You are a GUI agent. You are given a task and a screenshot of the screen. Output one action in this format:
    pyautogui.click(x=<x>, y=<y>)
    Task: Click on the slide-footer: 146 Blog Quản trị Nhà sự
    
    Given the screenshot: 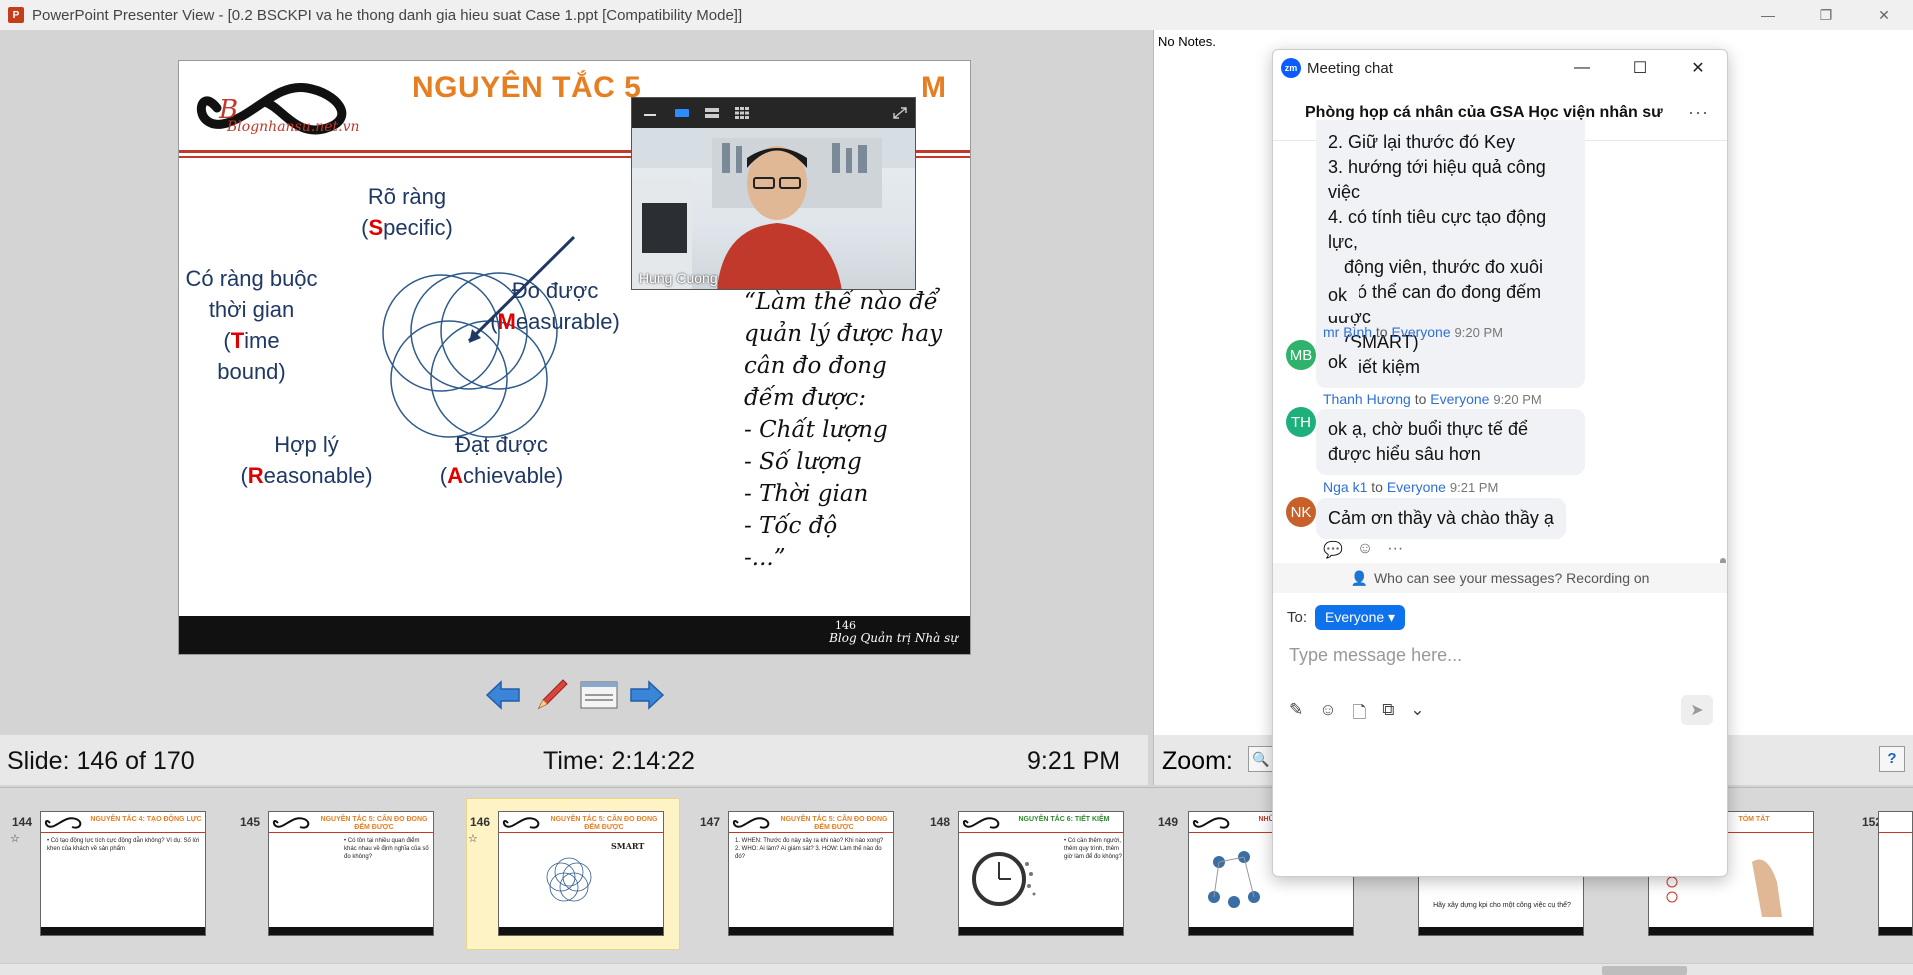 What is the action you would take?
    pyautogui.click(x=574, y=635)
    